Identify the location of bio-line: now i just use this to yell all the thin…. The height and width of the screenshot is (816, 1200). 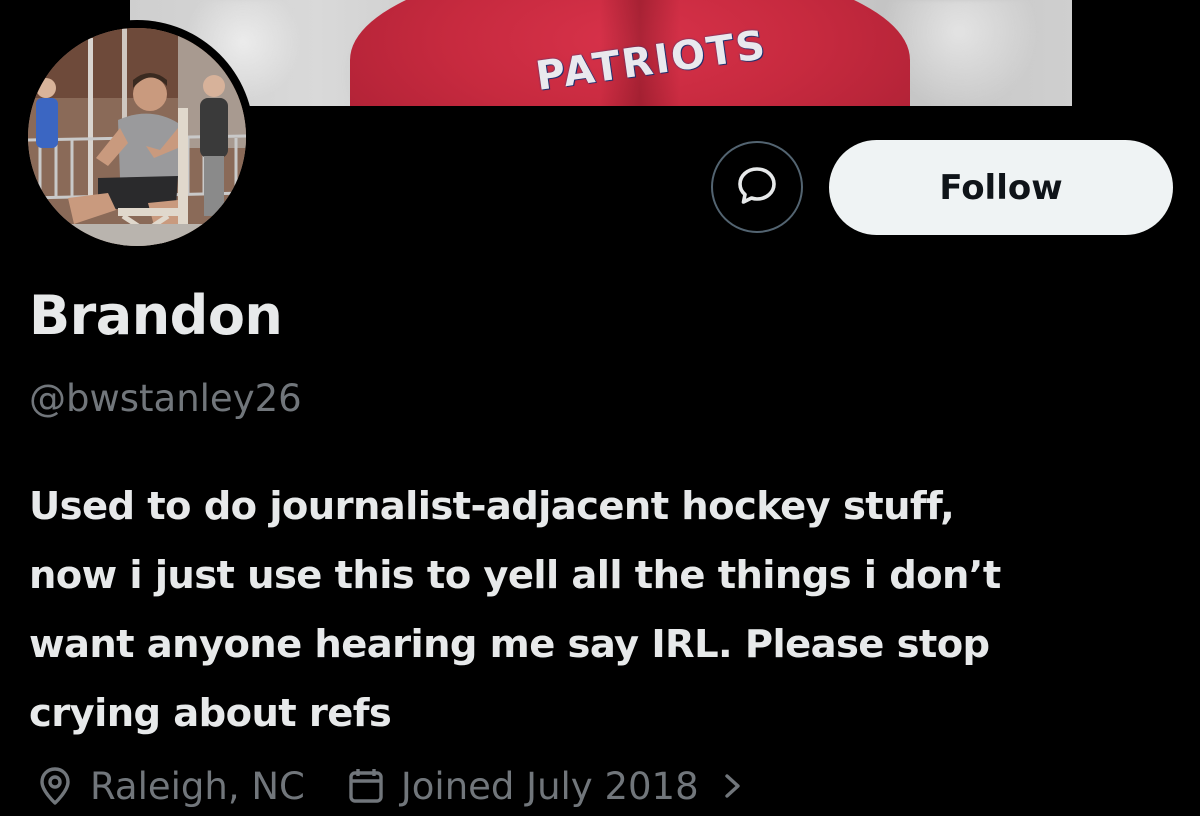
(515, 575).